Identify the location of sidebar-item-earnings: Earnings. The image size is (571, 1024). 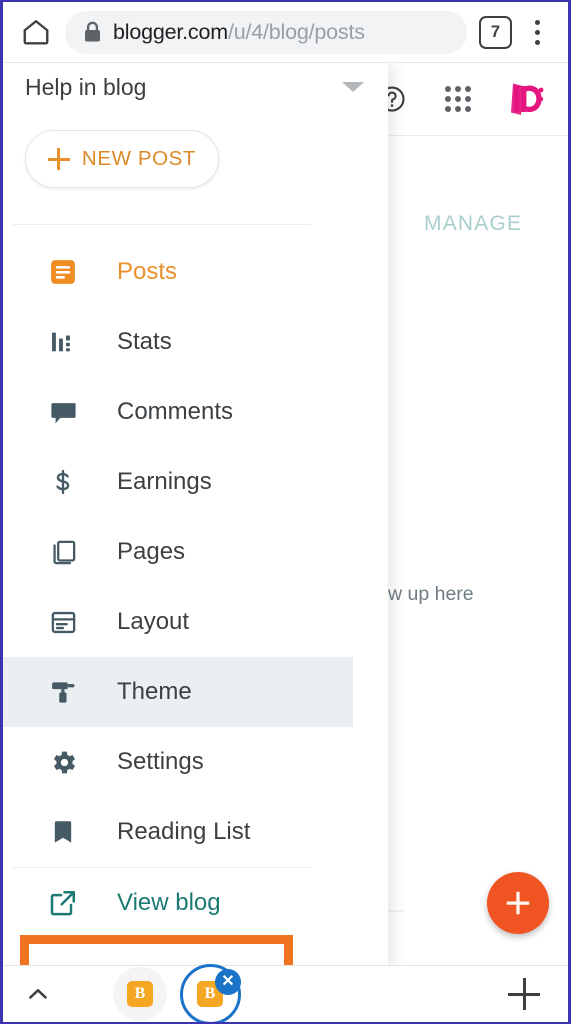
(195, 482).